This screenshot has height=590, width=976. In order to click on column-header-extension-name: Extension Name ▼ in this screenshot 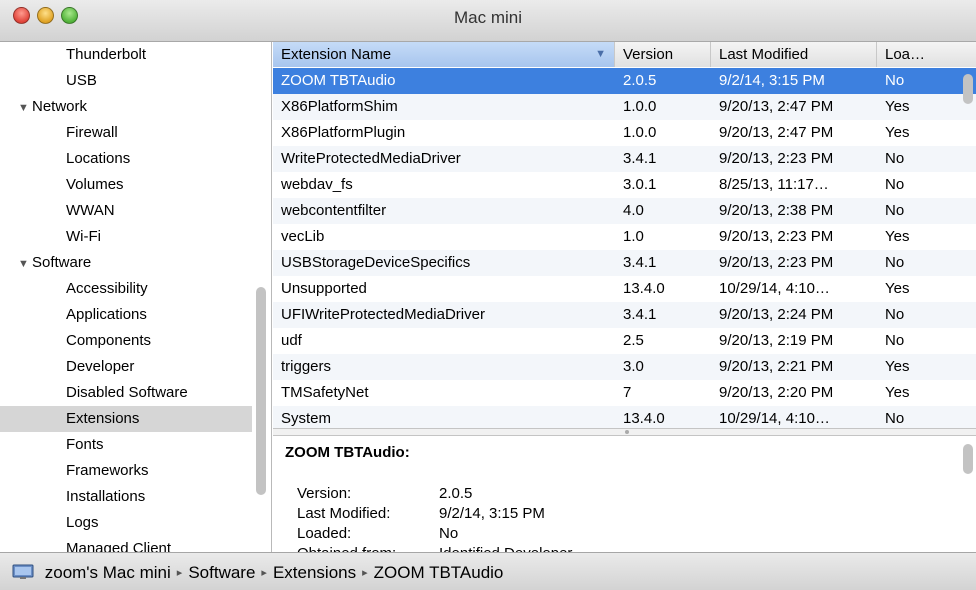, I will do `click(444, 54)`.